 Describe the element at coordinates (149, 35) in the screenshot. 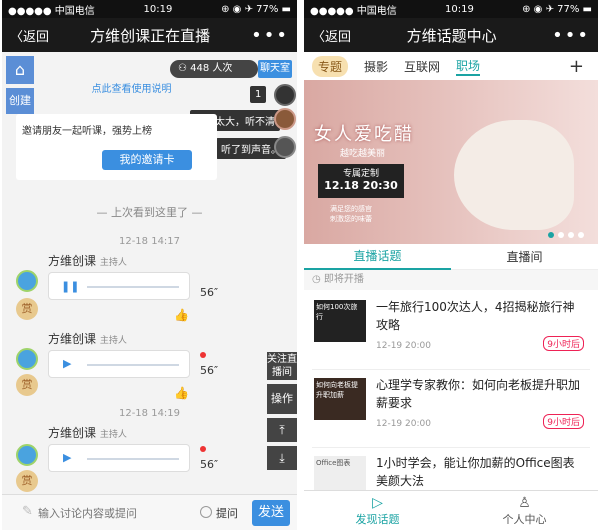

I see `nav-bar: 〈返回 方维创课正在直播 •••` at that location.